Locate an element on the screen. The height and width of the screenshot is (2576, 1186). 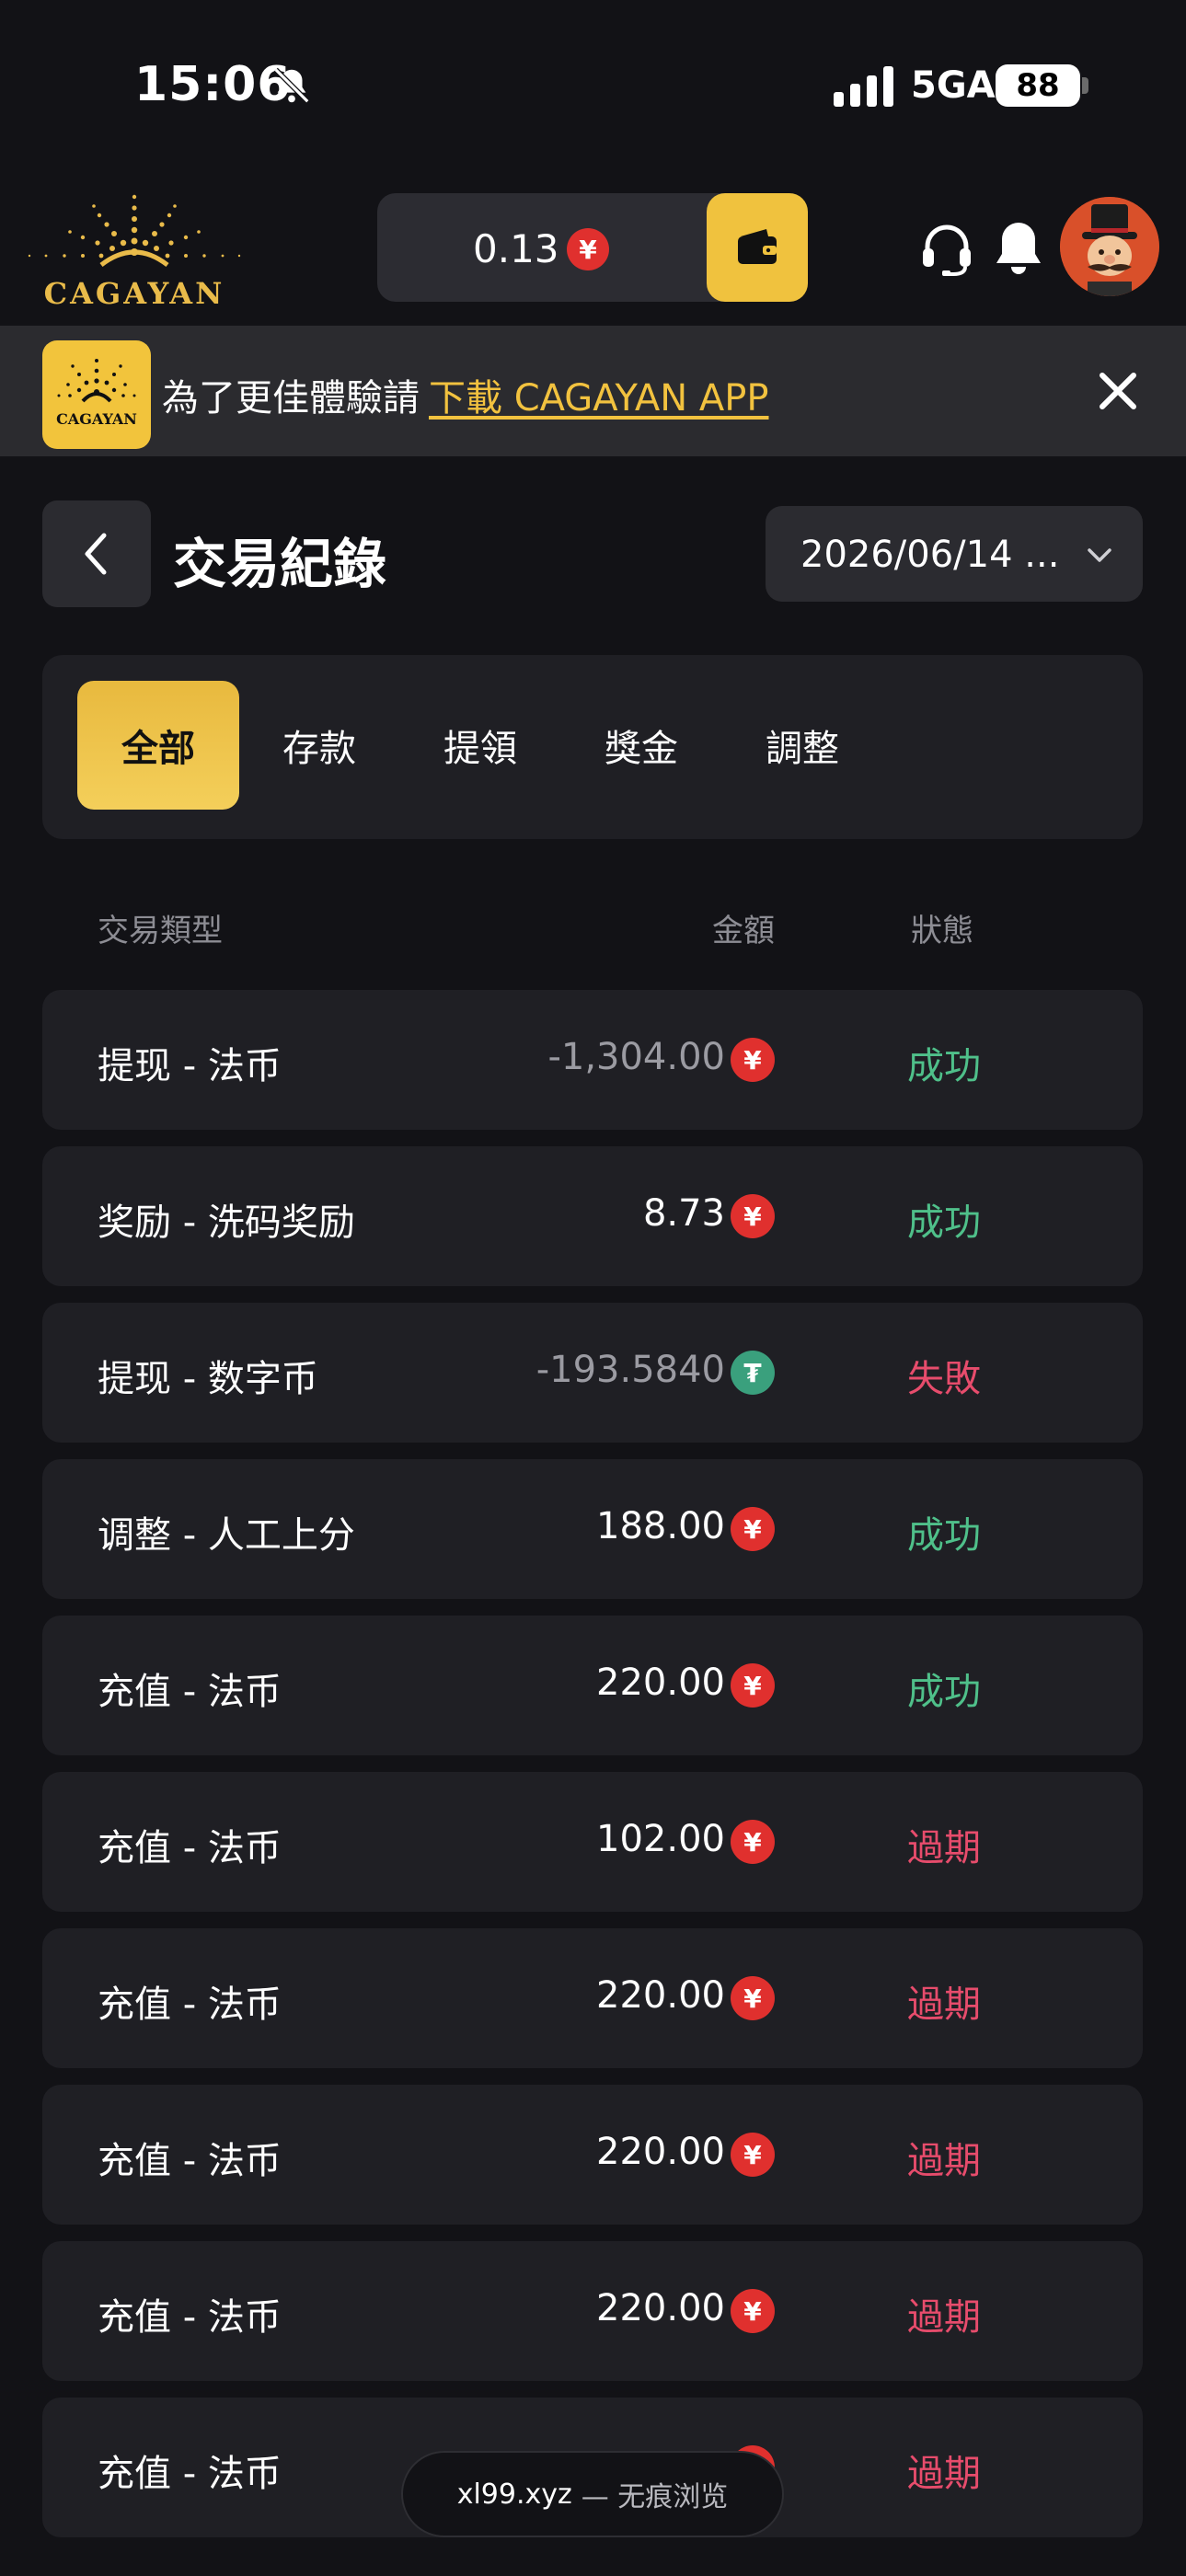
transaction-amount: -1,304.00 is located at coordinates (636, 1057).